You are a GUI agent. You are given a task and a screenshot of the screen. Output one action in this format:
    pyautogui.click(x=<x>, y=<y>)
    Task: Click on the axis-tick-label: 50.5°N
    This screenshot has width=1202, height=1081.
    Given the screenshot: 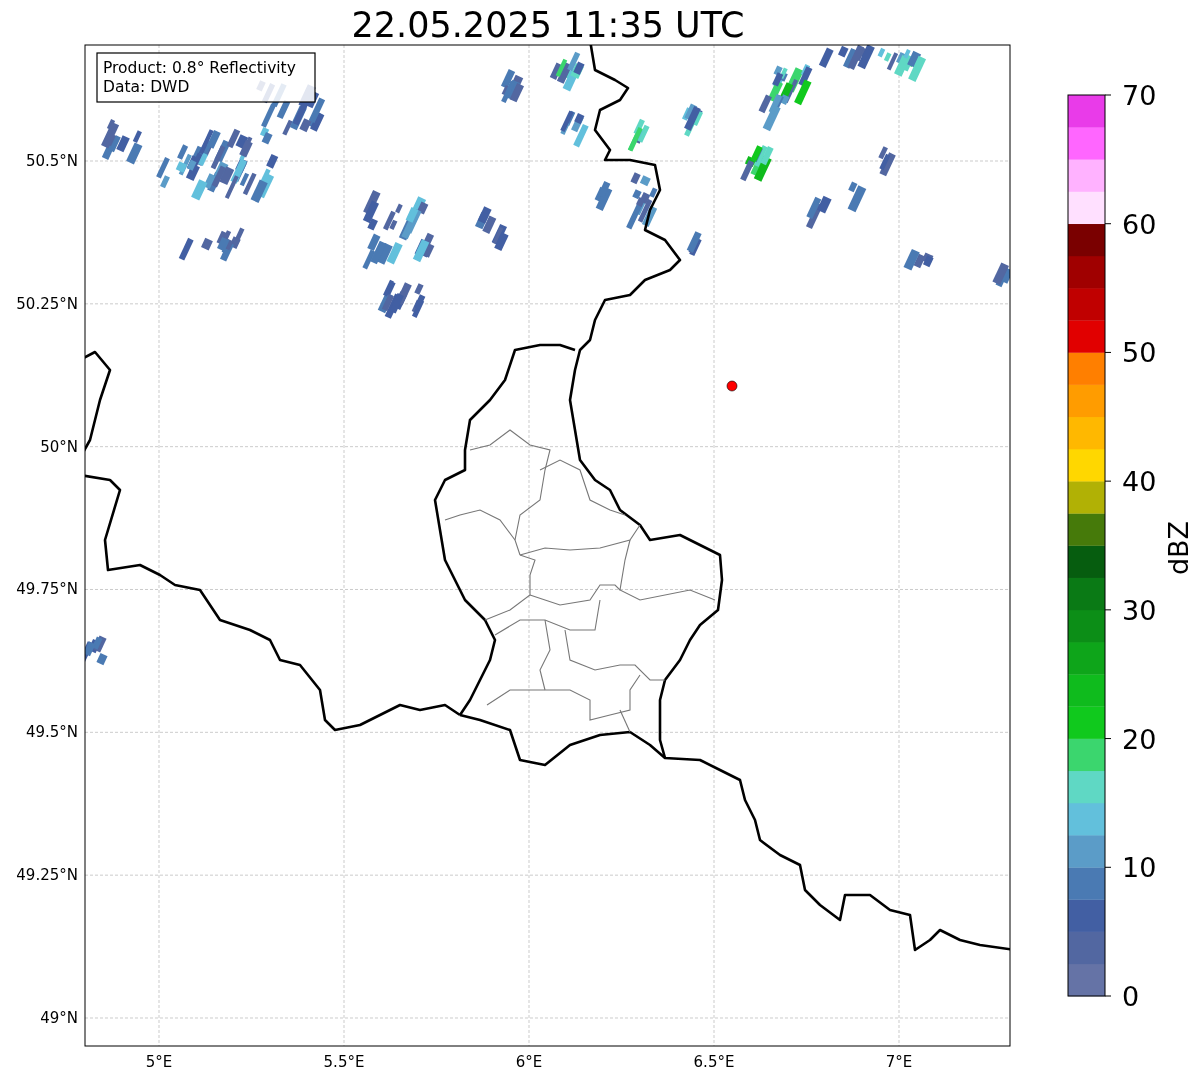 What is the action you would take?
    pyautogui.click(x=51, y=161)
    